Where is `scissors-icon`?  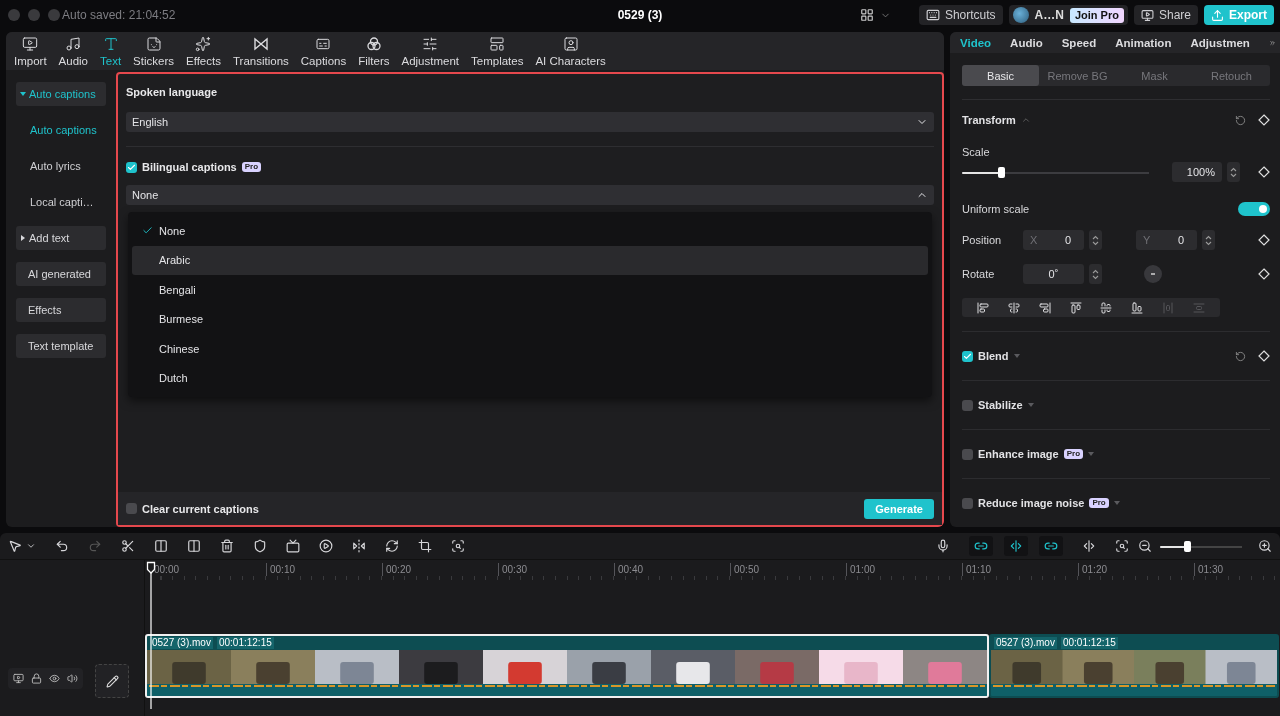 scissors-icon is located at coordinates (128, 546).